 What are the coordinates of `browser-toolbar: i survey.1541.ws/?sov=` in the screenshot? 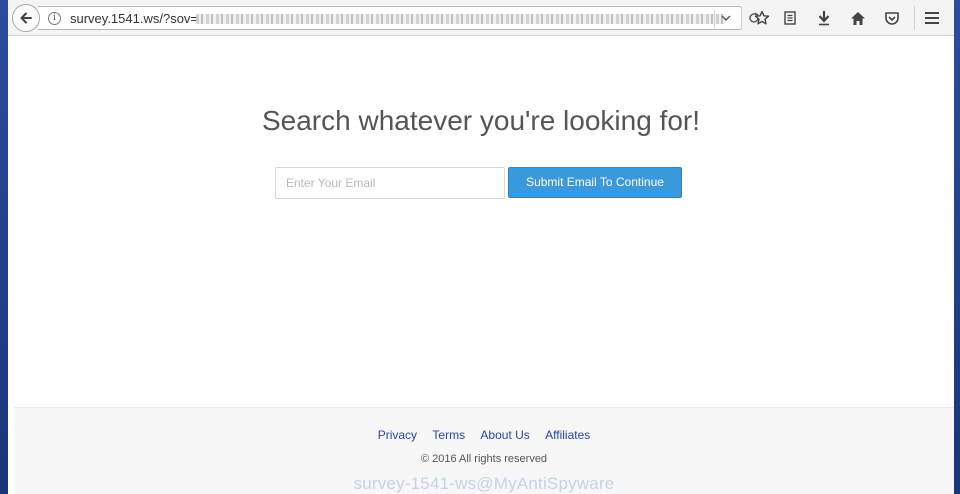 It's located at (481, 18).